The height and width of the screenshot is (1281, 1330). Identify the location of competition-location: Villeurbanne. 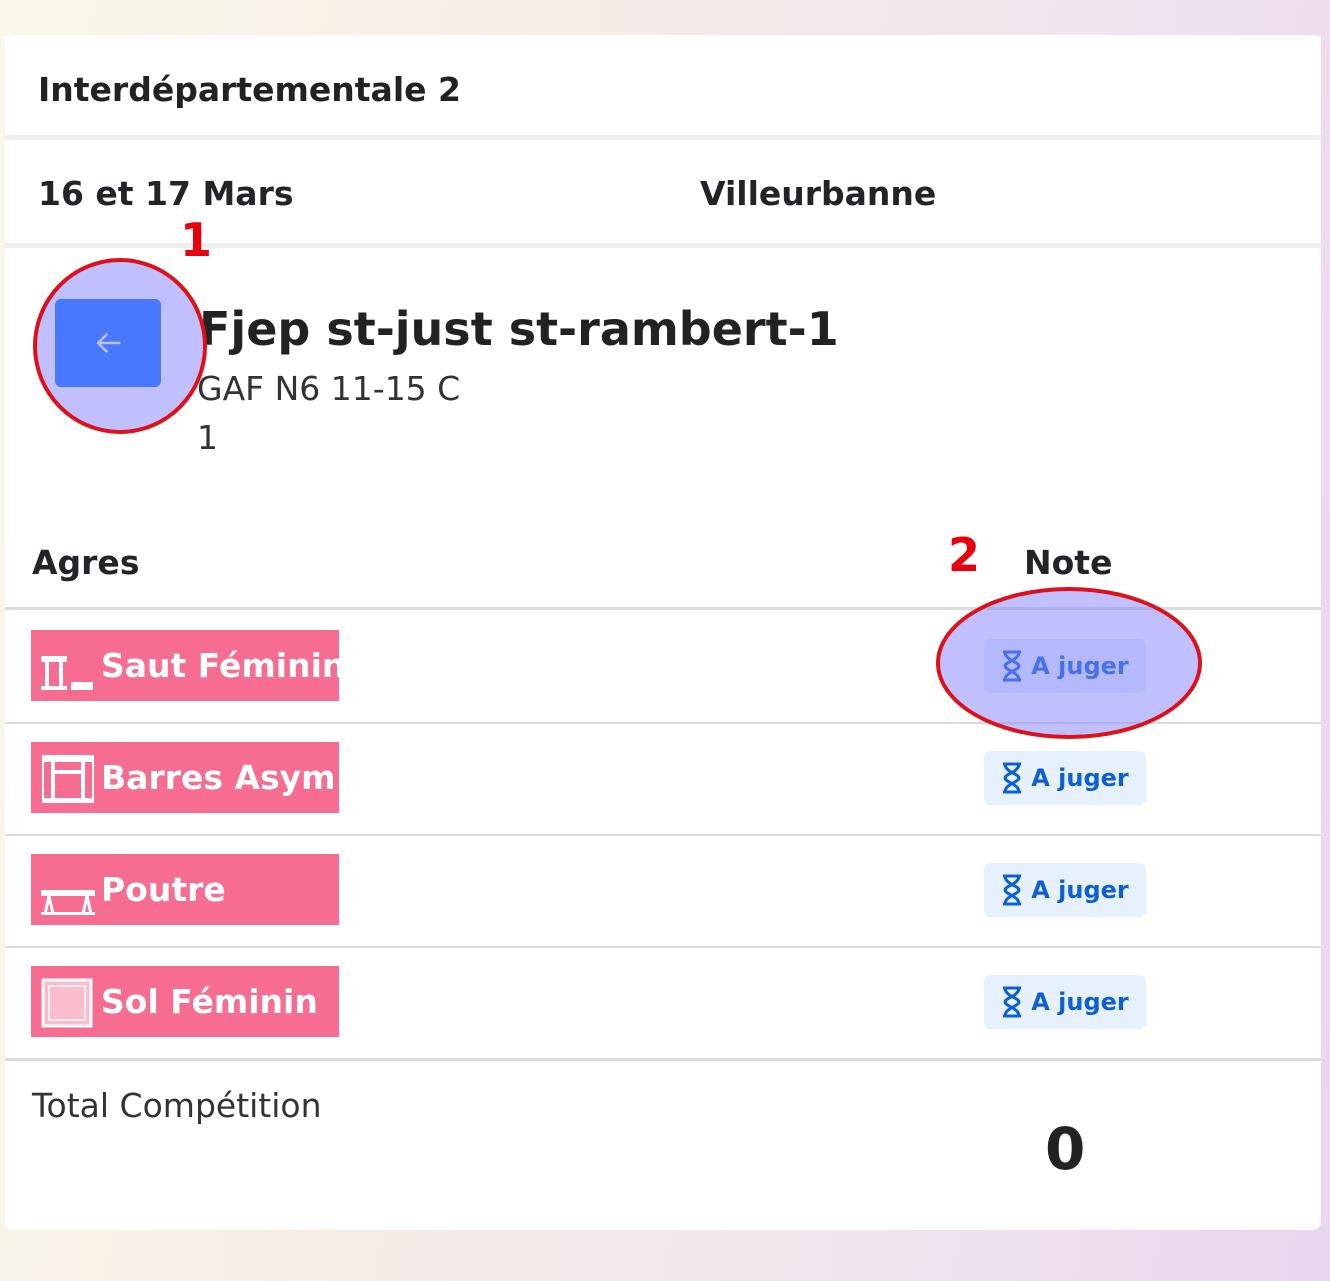
(818, 193).